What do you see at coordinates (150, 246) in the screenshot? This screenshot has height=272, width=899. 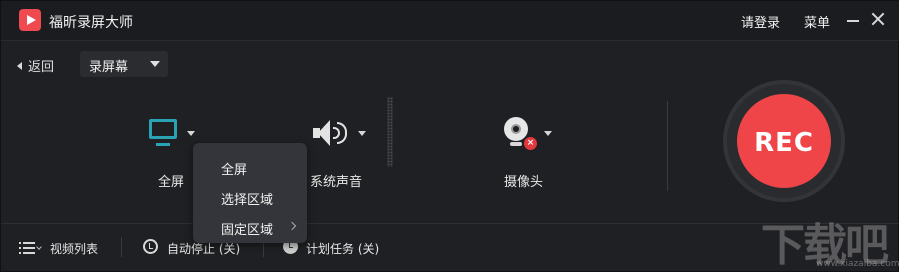 I see `alarm-clock-icon` at bounding box center [150, 246].